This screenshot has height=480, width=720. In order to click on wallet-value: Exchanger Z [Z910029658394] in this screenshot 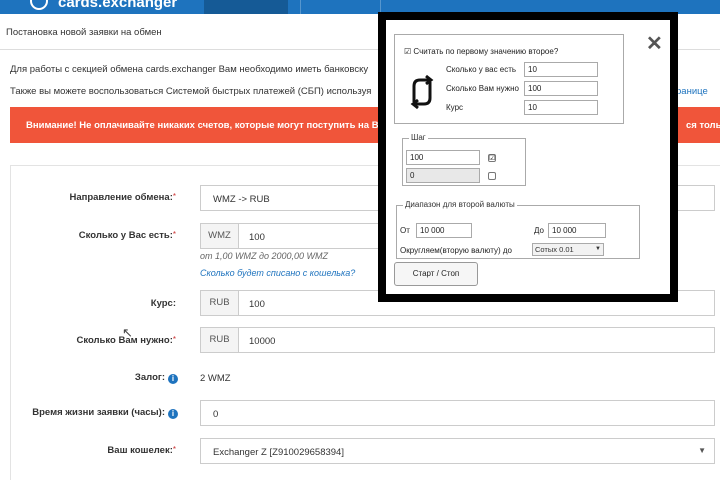, I will do `click(278, 452)`.